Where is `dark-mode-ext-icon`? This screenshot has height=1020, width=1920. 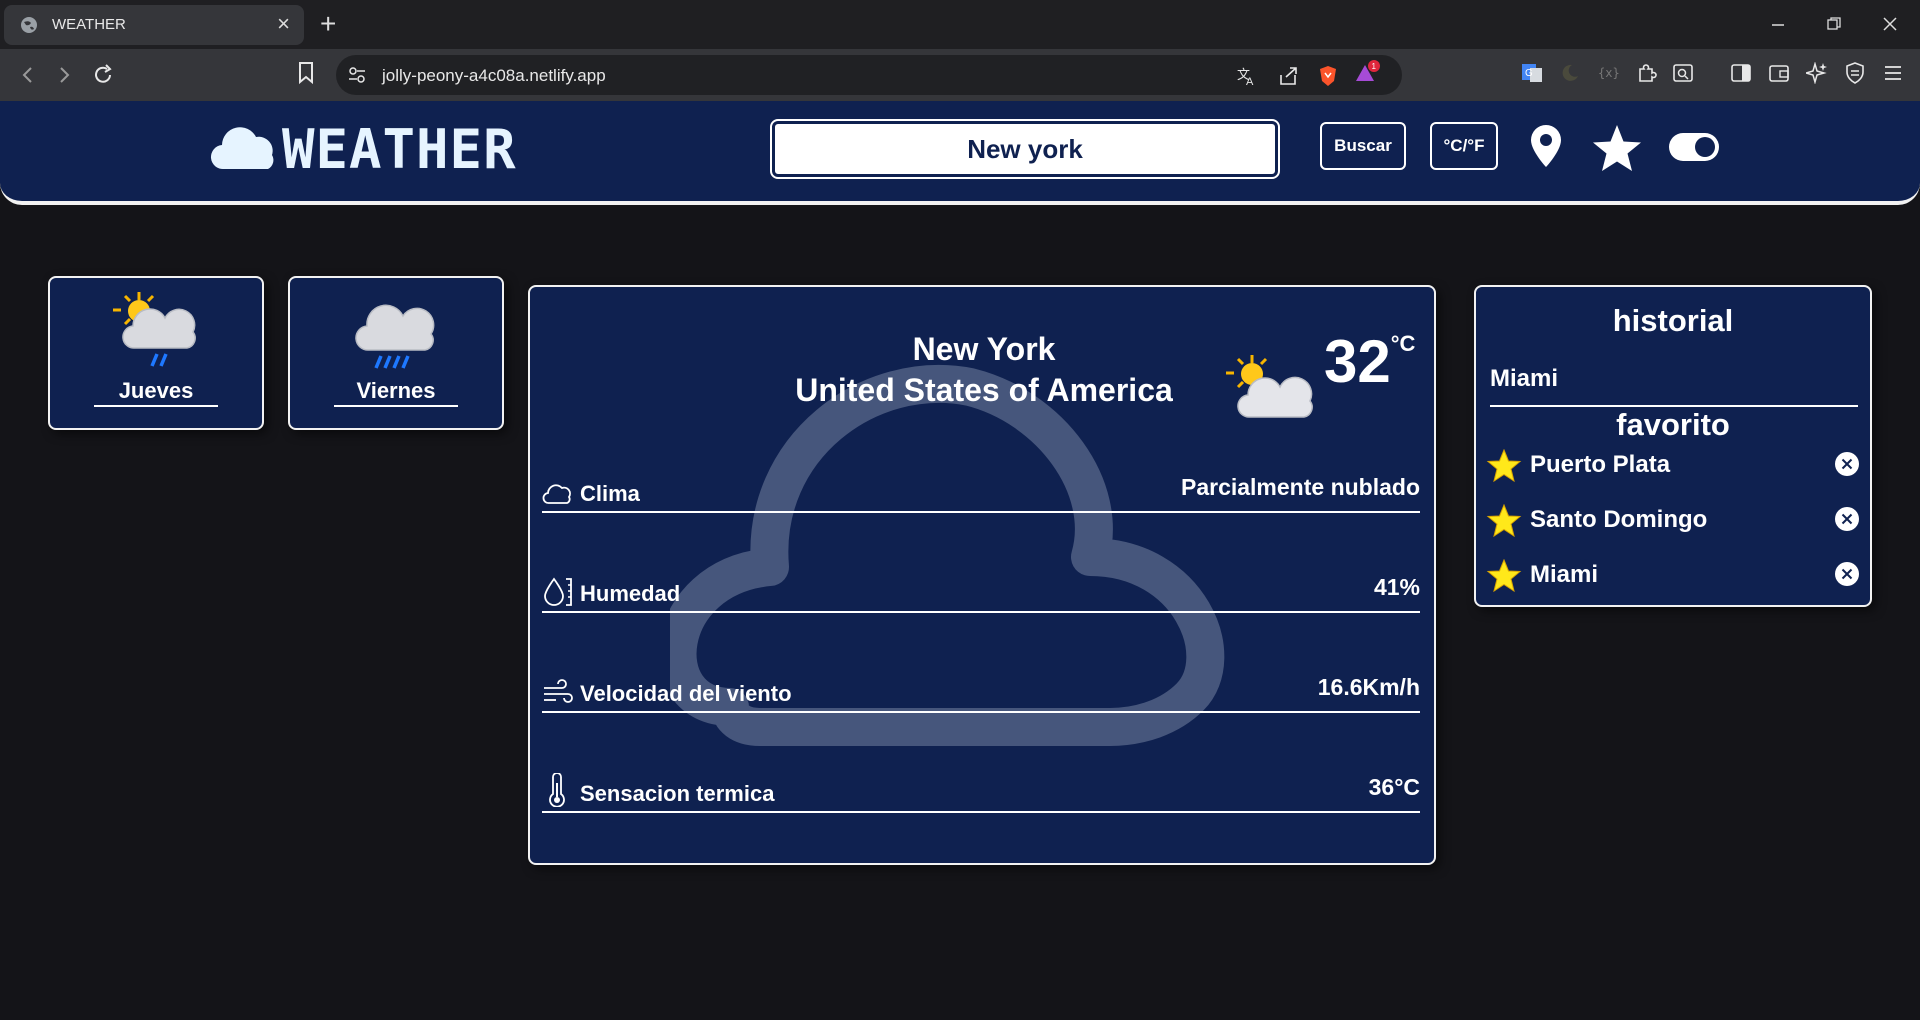 dark-mode-ext-icon is located at coordinates (1570, 73).